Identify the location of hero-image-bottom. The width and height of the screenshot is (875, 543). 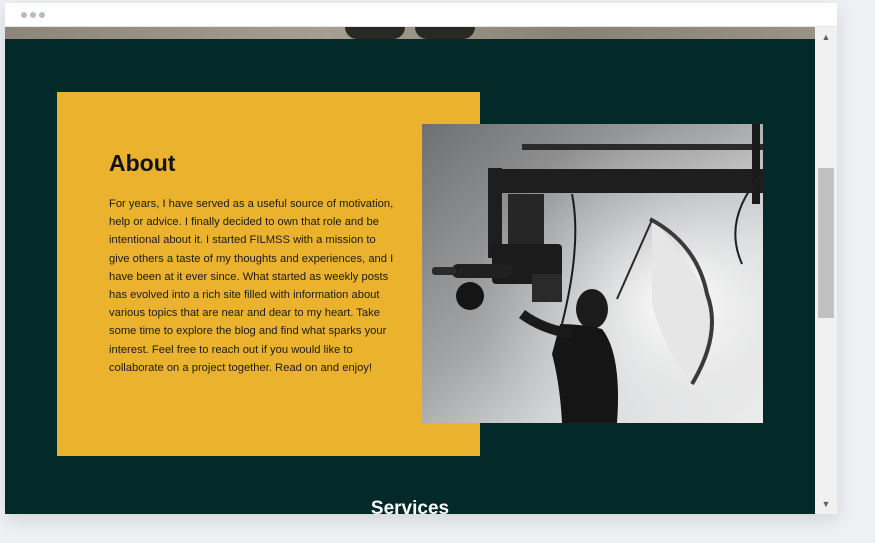
(410, 33).